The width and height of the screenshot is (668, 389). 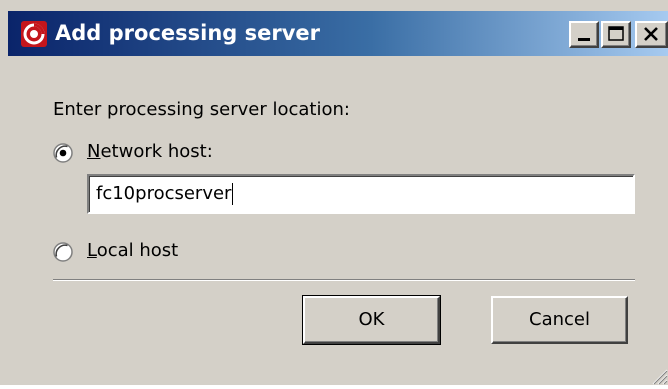 I want to click on app-logo-icon, so click(x=34, y=34).